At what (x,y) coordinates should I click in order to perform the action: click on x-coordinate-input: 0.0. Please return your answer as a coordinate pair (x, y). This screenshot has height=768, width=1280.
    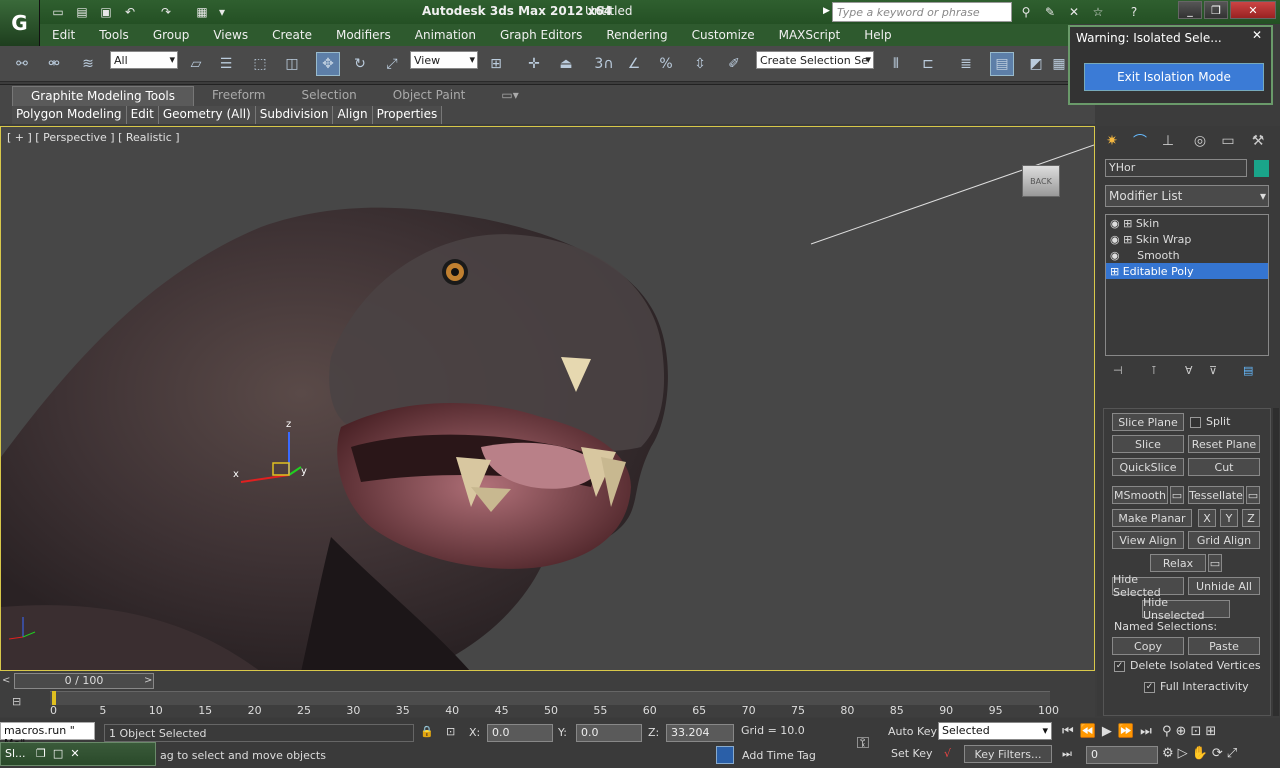
    Looking at the image, I should click on (520, 733).